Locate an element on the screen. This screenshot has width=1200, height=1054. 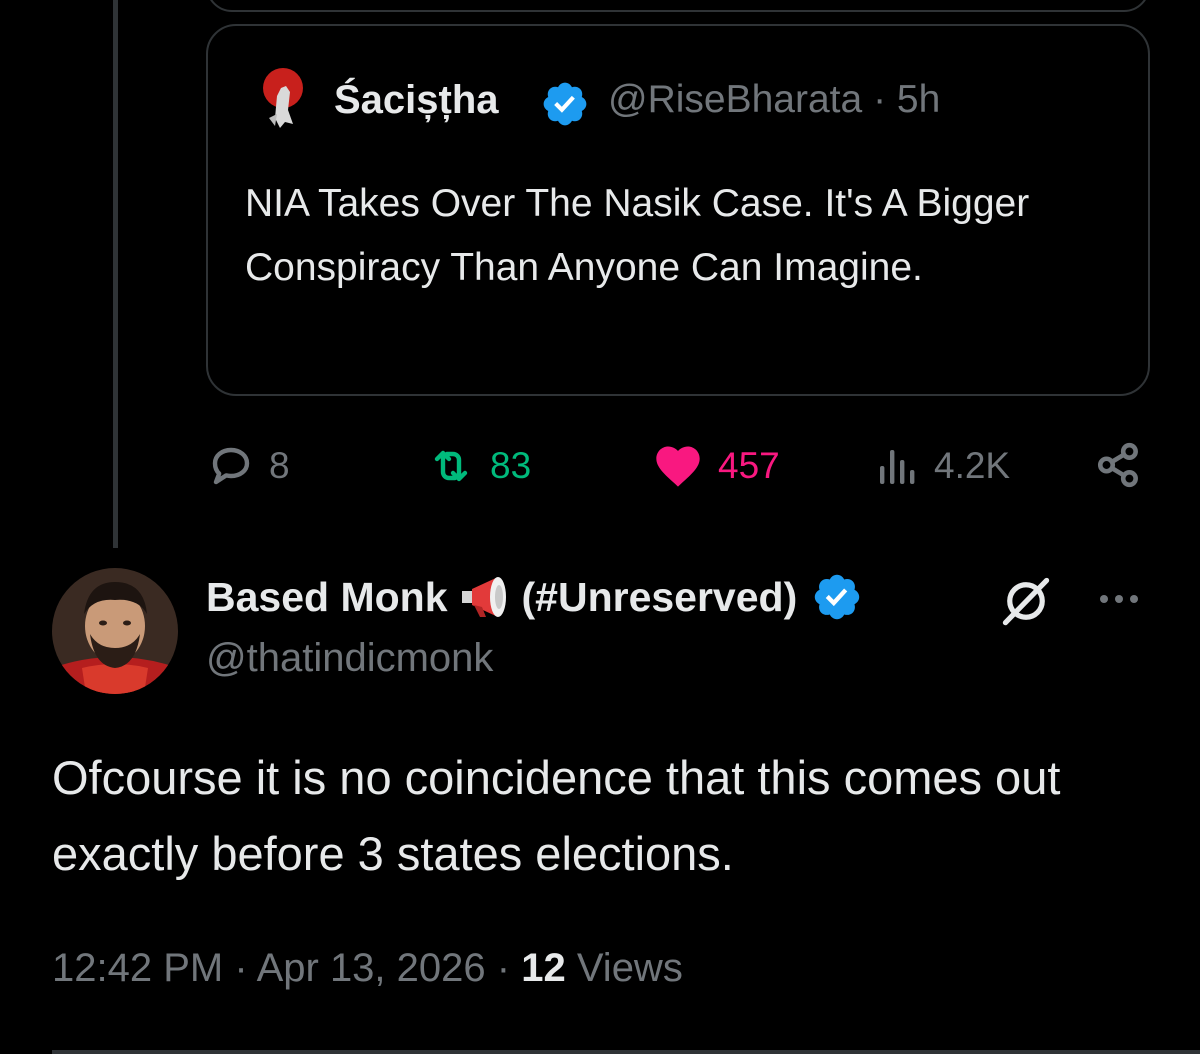
author-handle: @thatindicmonk is located at coordinates (349, 658).